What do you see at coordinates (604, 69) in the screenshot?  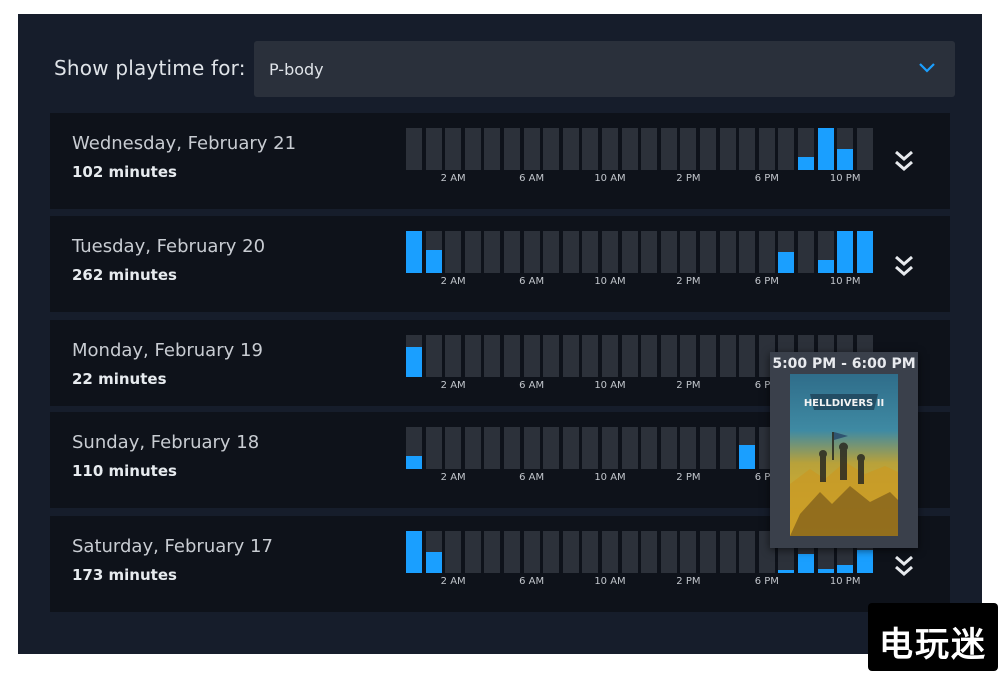 I see `account-dropdown: P-body` at bounding box center [604, 69].